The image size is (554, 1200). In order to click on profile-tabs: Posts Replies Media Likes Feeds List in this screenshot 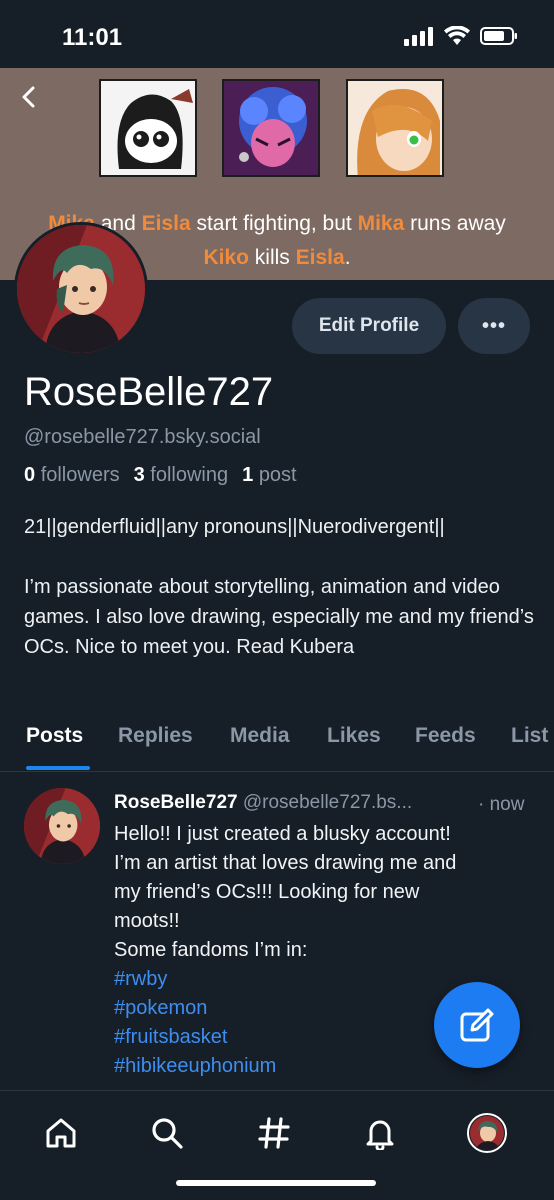, I will do `click(277, 744)`.